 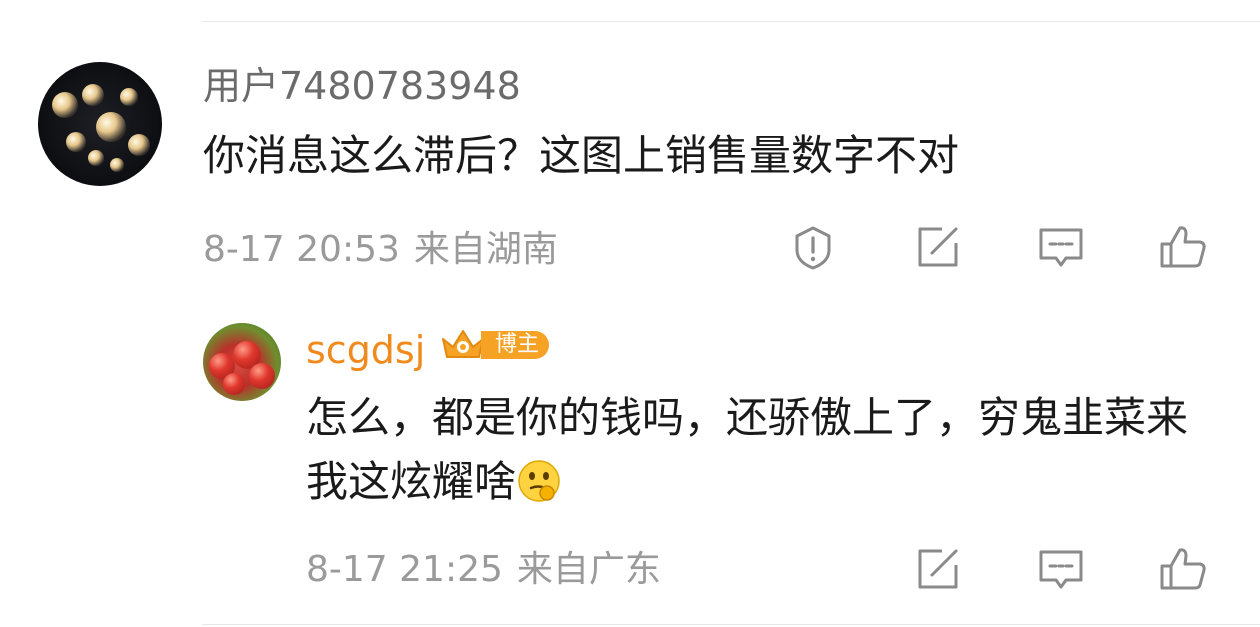 What do you see at coordinates (485, 249) in the screenshot?
I see `comment-location: 来自湖南` at bounding box center [485, 249].